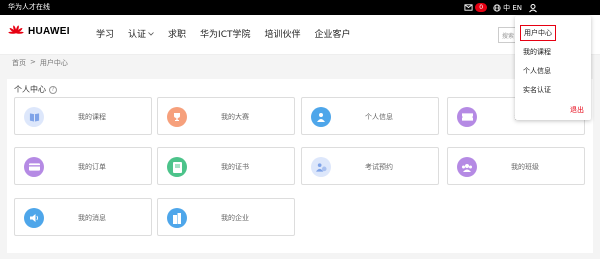 The image size is (600, 259). I want to click on mail-icon, so click(468, 7).